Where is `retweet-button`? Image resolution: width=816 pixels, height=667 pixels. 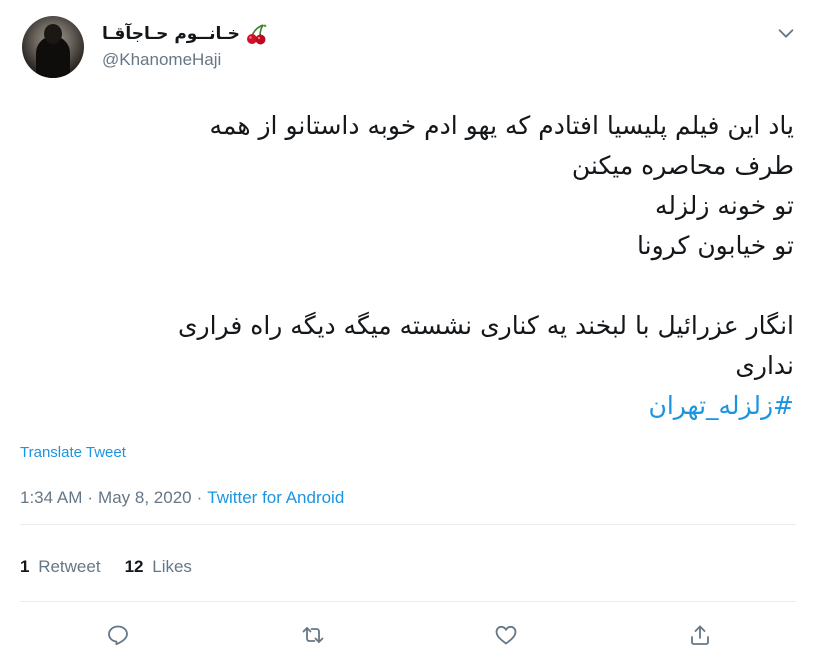 retweet-button is located at coordinates (313, 635).